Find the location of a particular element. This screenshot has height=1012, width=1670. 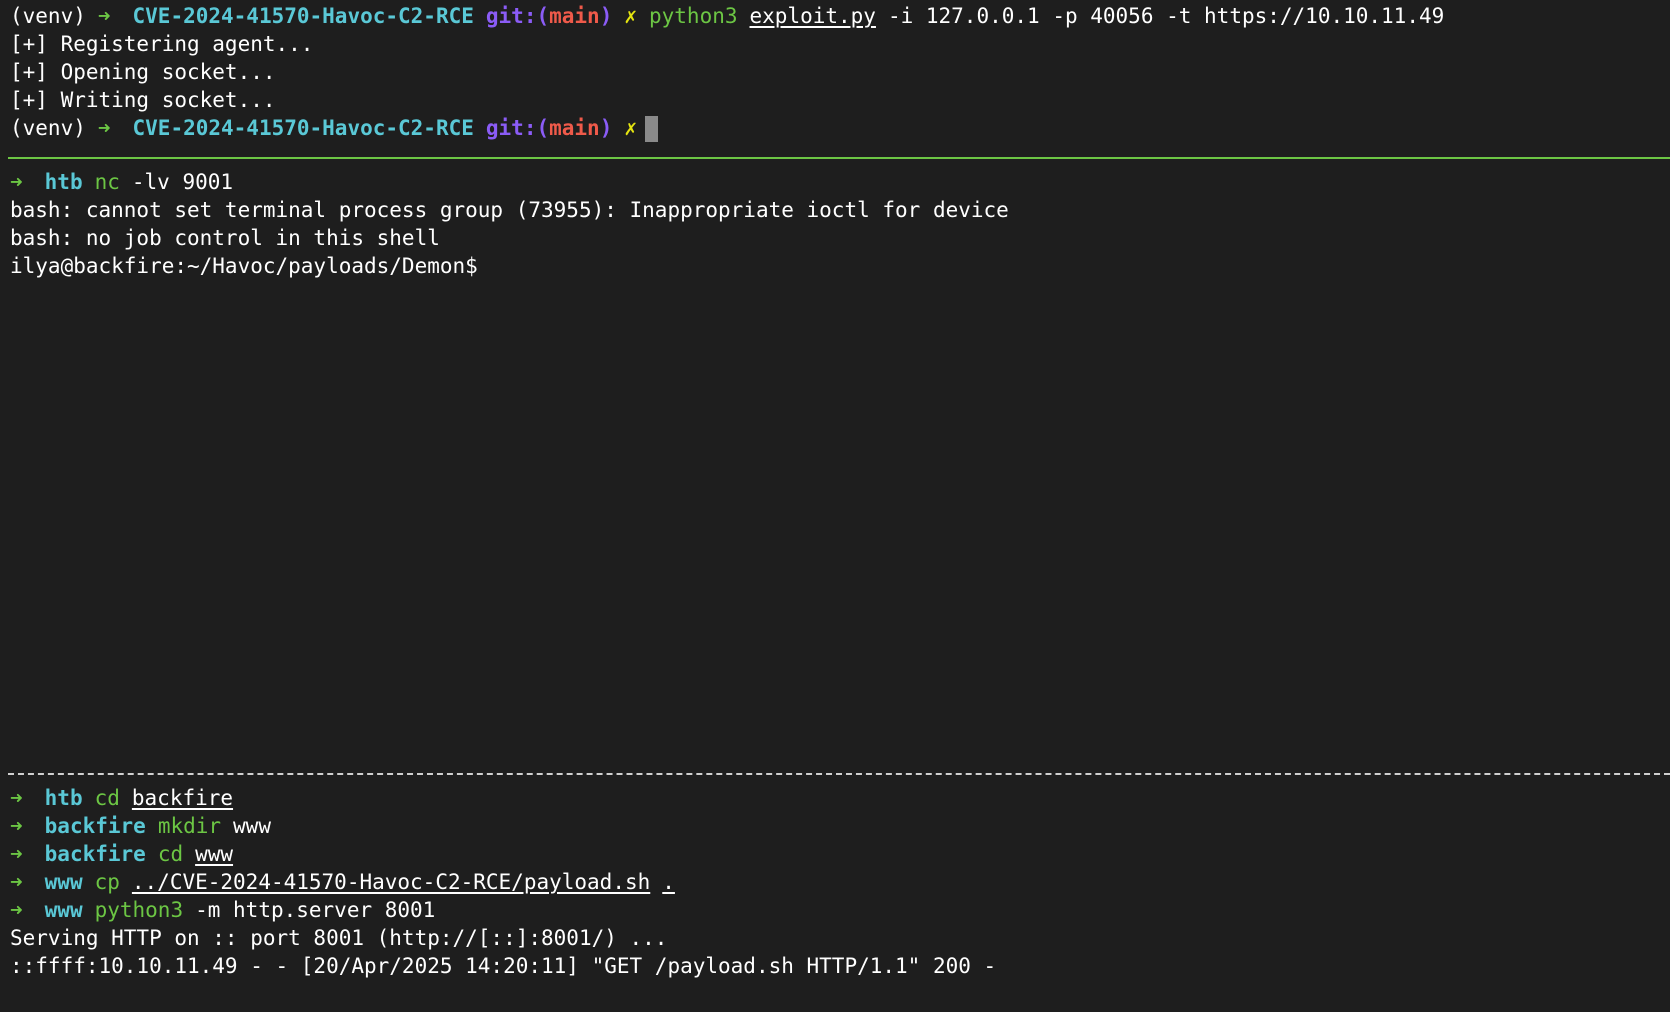

output-line: bash: no job control in this shell is located at coordinates (225, 238).